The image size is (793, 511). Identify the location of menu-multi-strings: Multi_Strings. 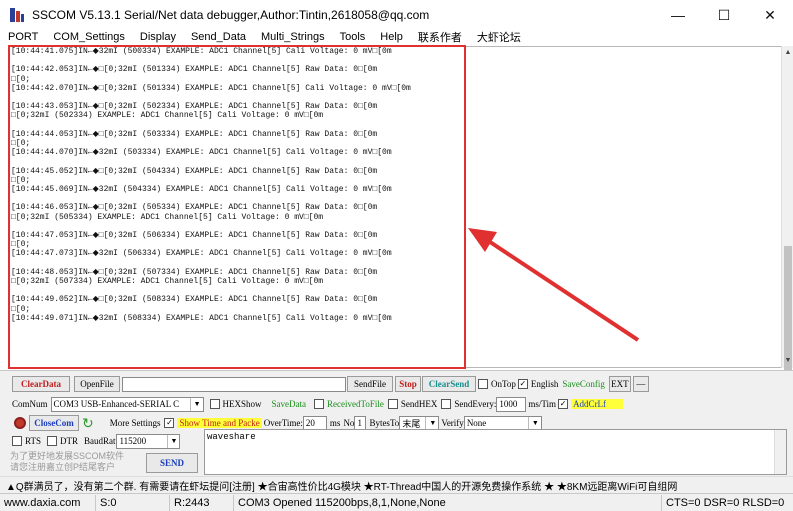
(292, 37).